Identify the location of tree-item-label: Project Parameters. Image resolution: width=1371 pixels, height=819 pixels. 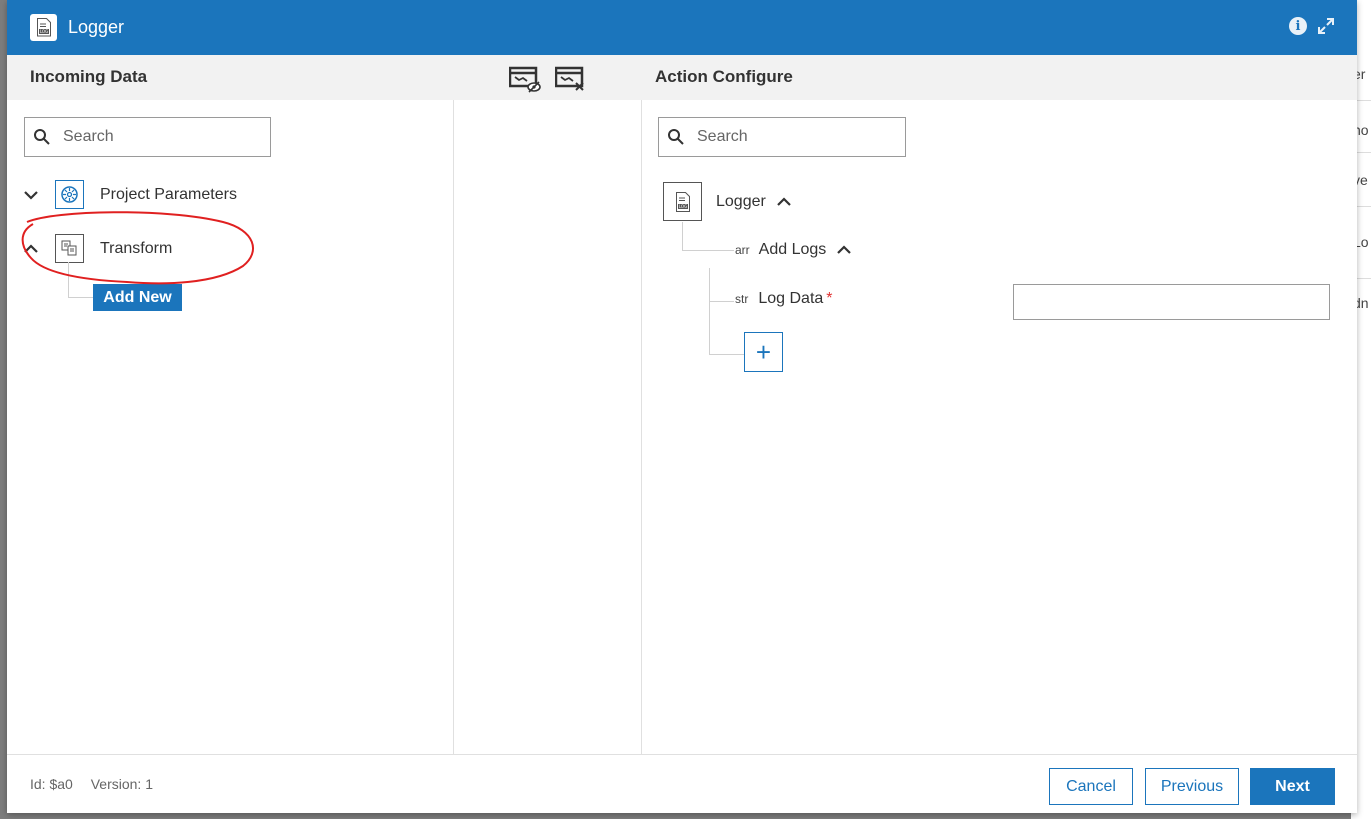
(168, 194).